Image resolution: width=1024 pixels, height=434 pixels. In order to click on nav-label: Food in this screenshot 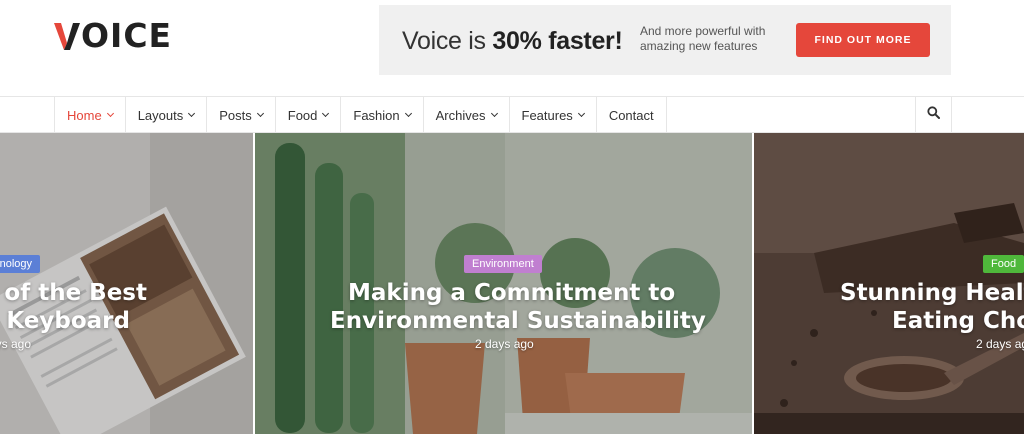, I will do `click(302, 115)`.